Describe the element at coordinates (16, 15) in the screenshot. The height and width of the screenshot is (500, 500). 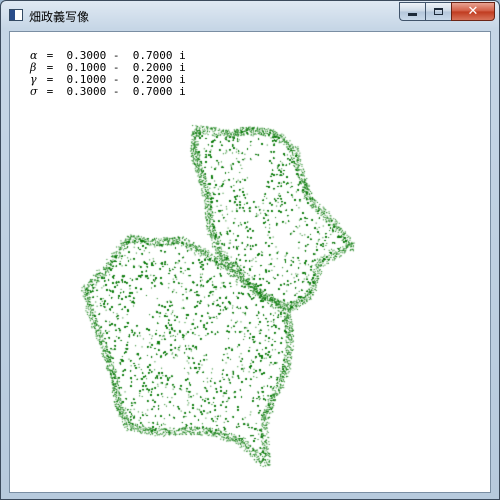
I see `app-icon` at that location.